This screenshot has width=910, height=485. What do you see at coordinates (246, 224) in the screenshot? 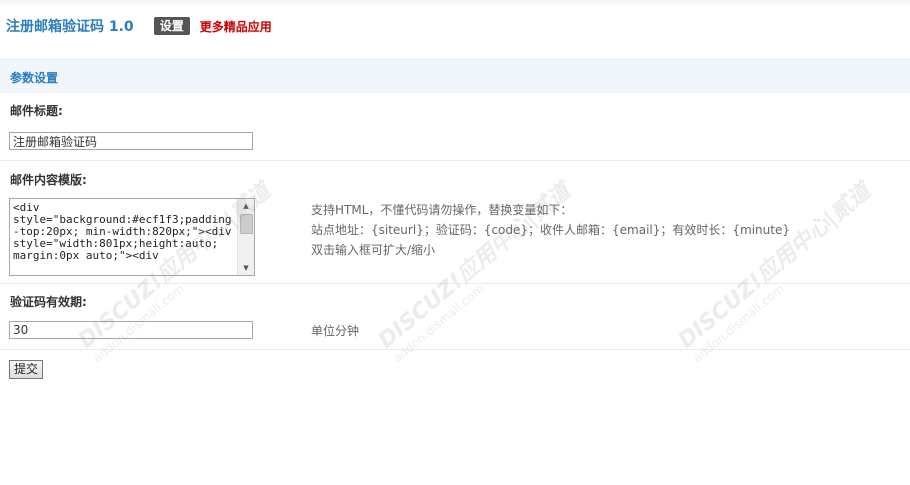
I see `scroll-thumb` at bounding box center [246, 224].